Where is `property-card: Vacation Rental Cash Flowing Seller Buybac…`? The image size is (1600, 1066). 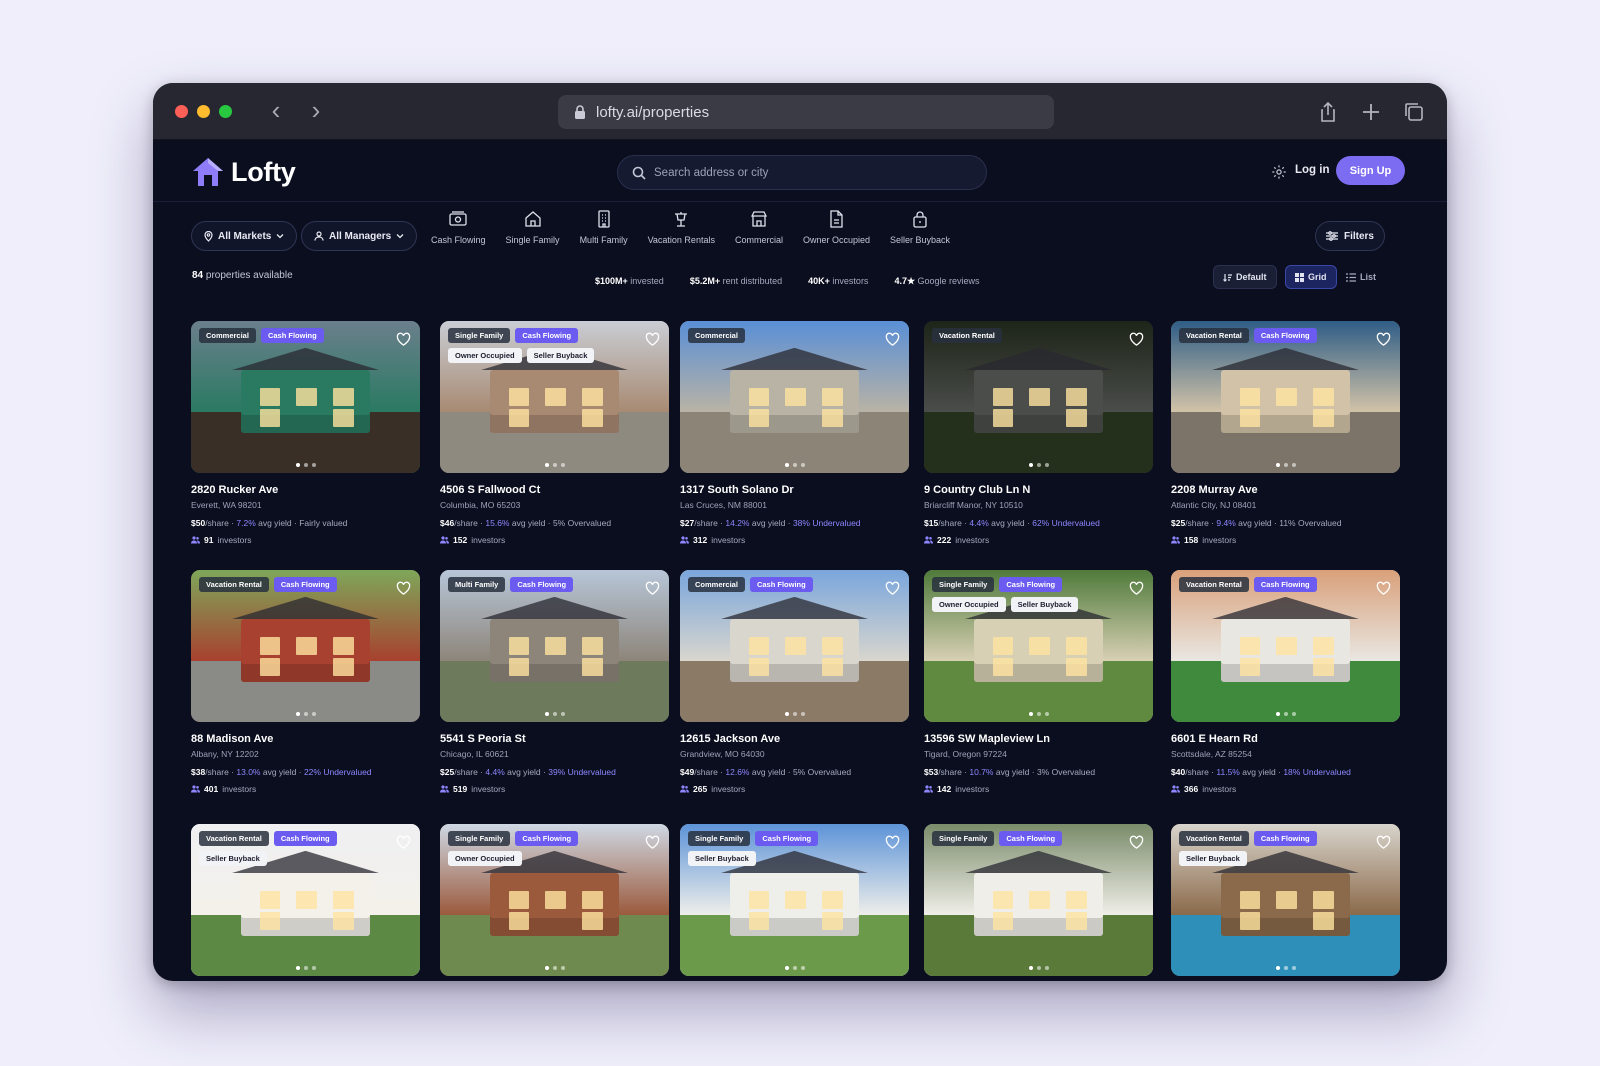
property-card: Vacation Rental Cash Flowing Seller Buybac… is located at coordinates (1285, 900).